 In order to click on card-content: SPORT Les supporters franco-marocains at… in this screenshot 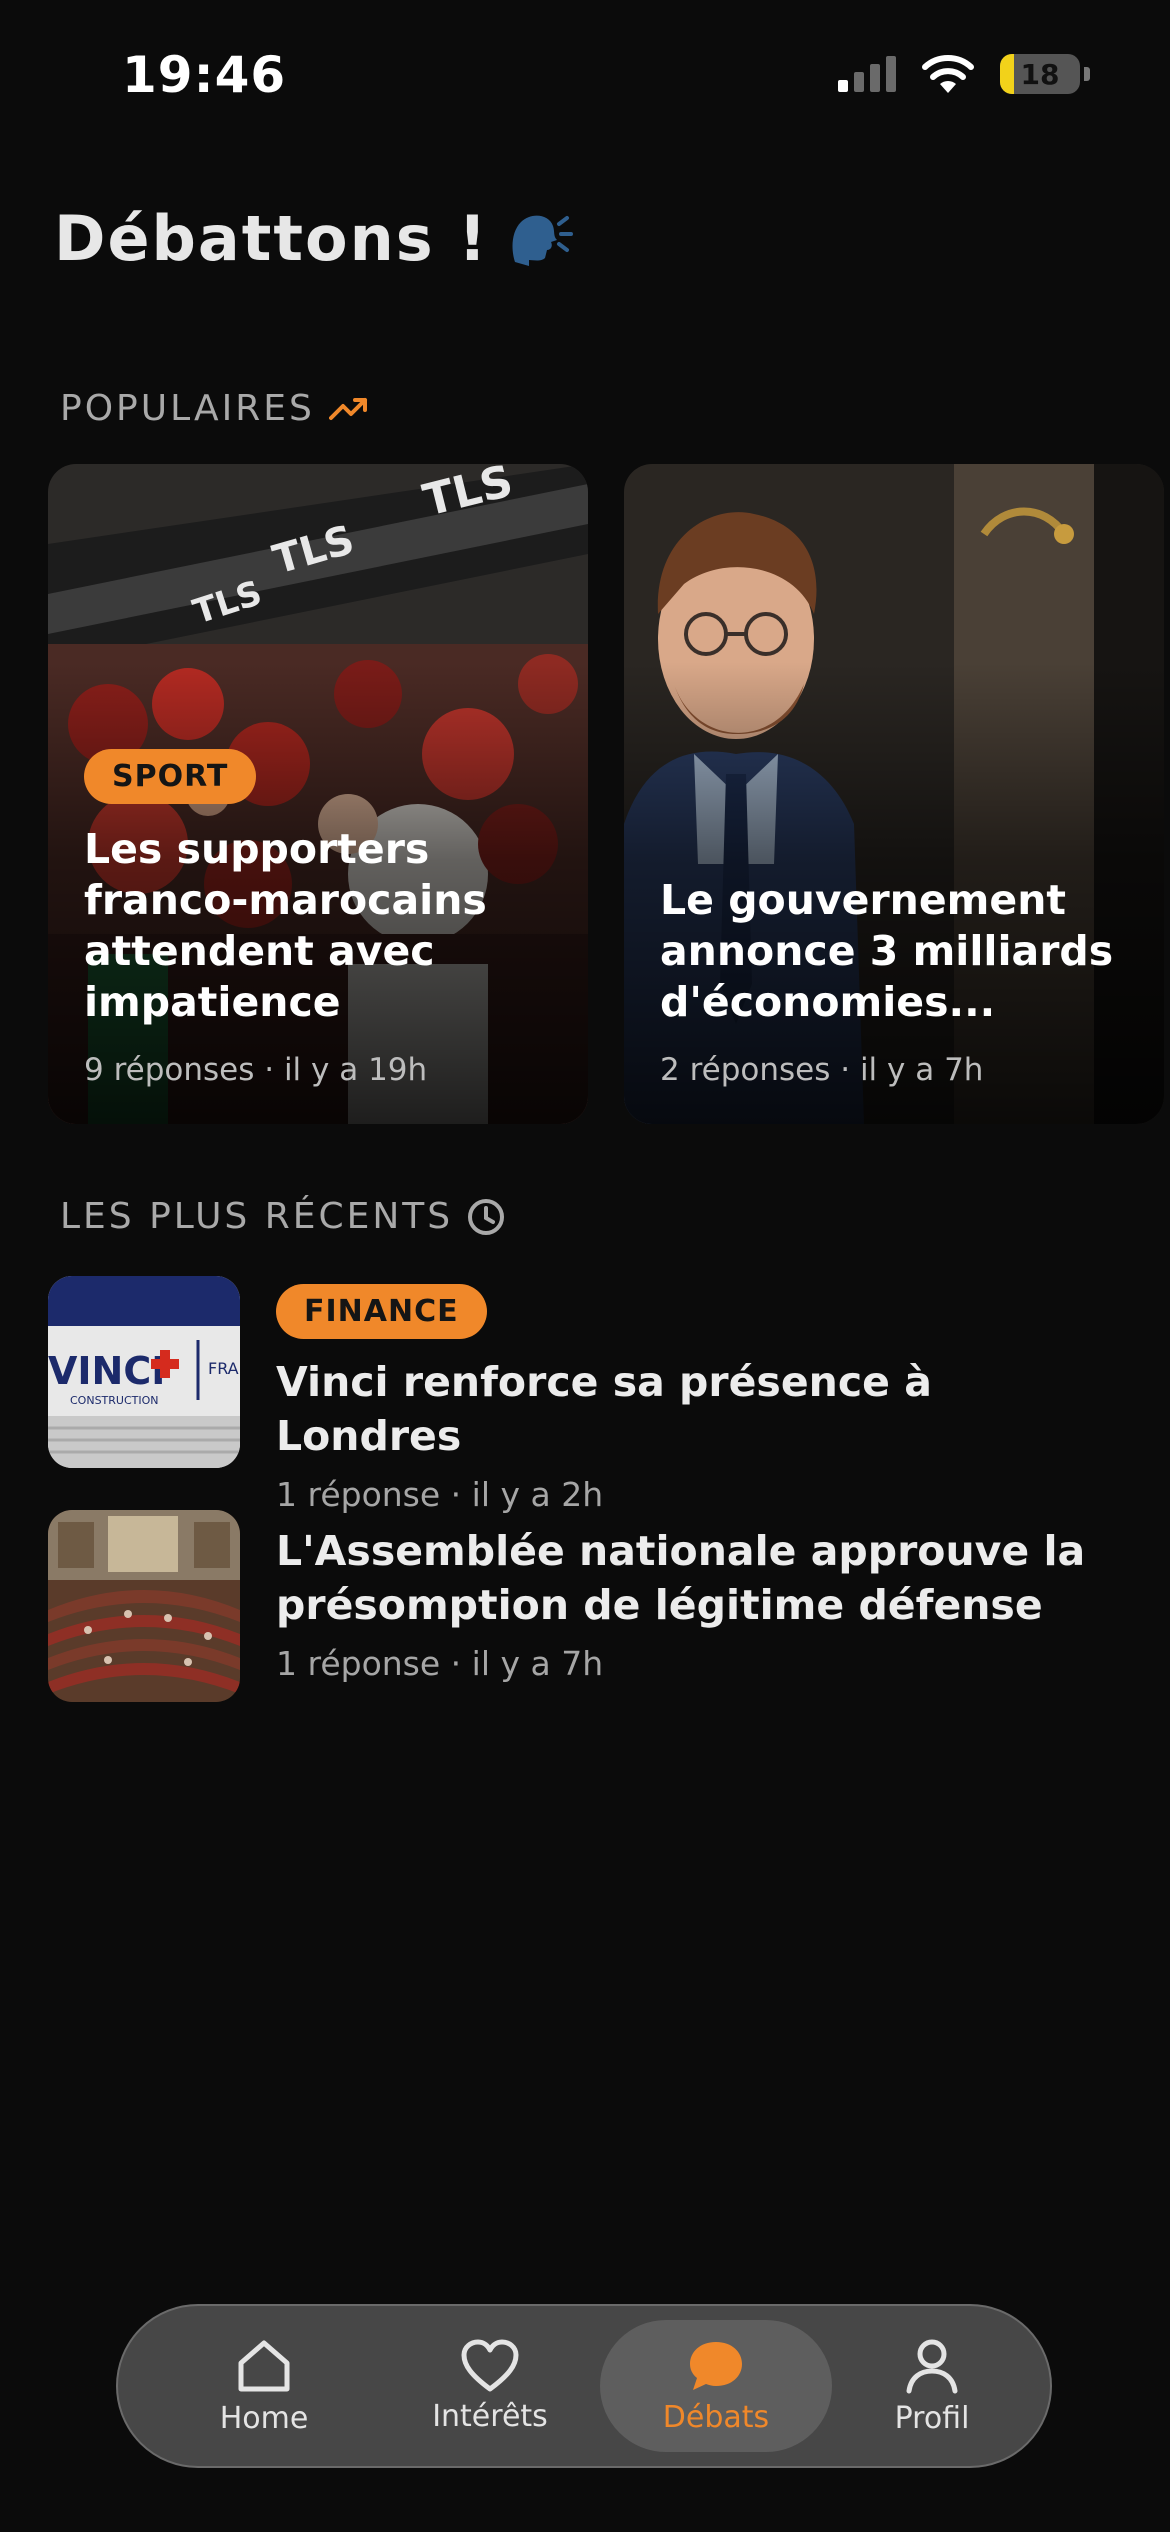, I will do `click(323, 918)`.